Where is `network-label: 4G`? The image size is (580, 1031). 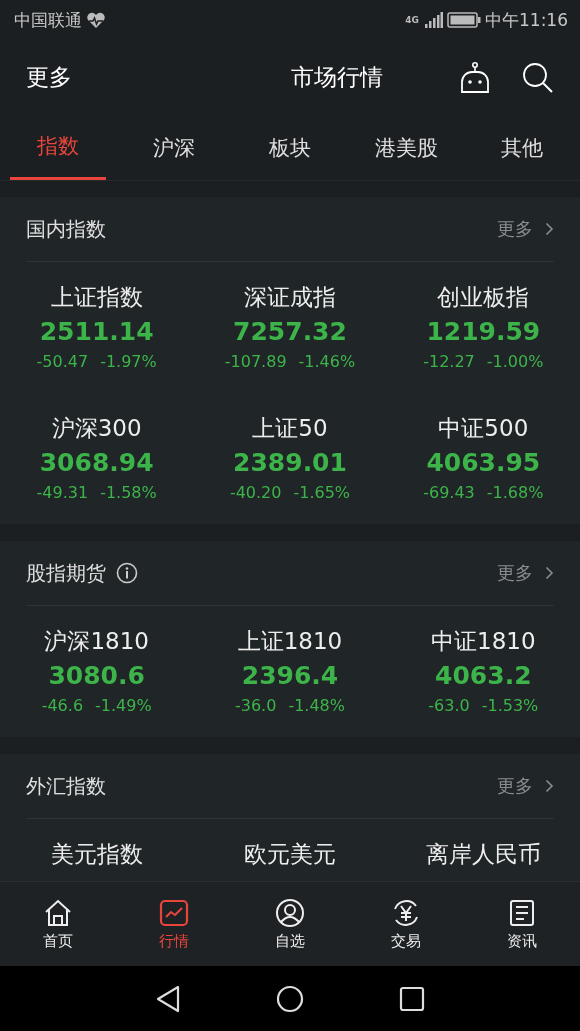
network-label: 4G is located at coordinates (412, 20).